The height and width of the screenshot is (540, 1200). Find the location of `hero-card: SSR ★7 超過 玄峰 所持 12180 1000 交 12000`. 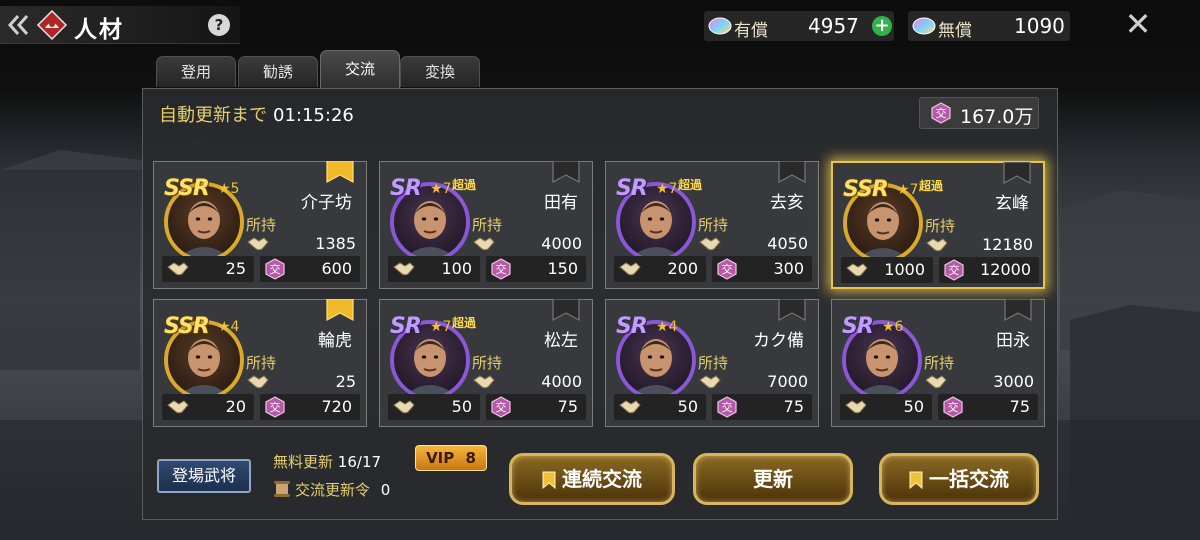

hero-card: SSR ★7 超過 玄峰 所持 12180 1000 交 12000 is located at coordinates (938, 225).